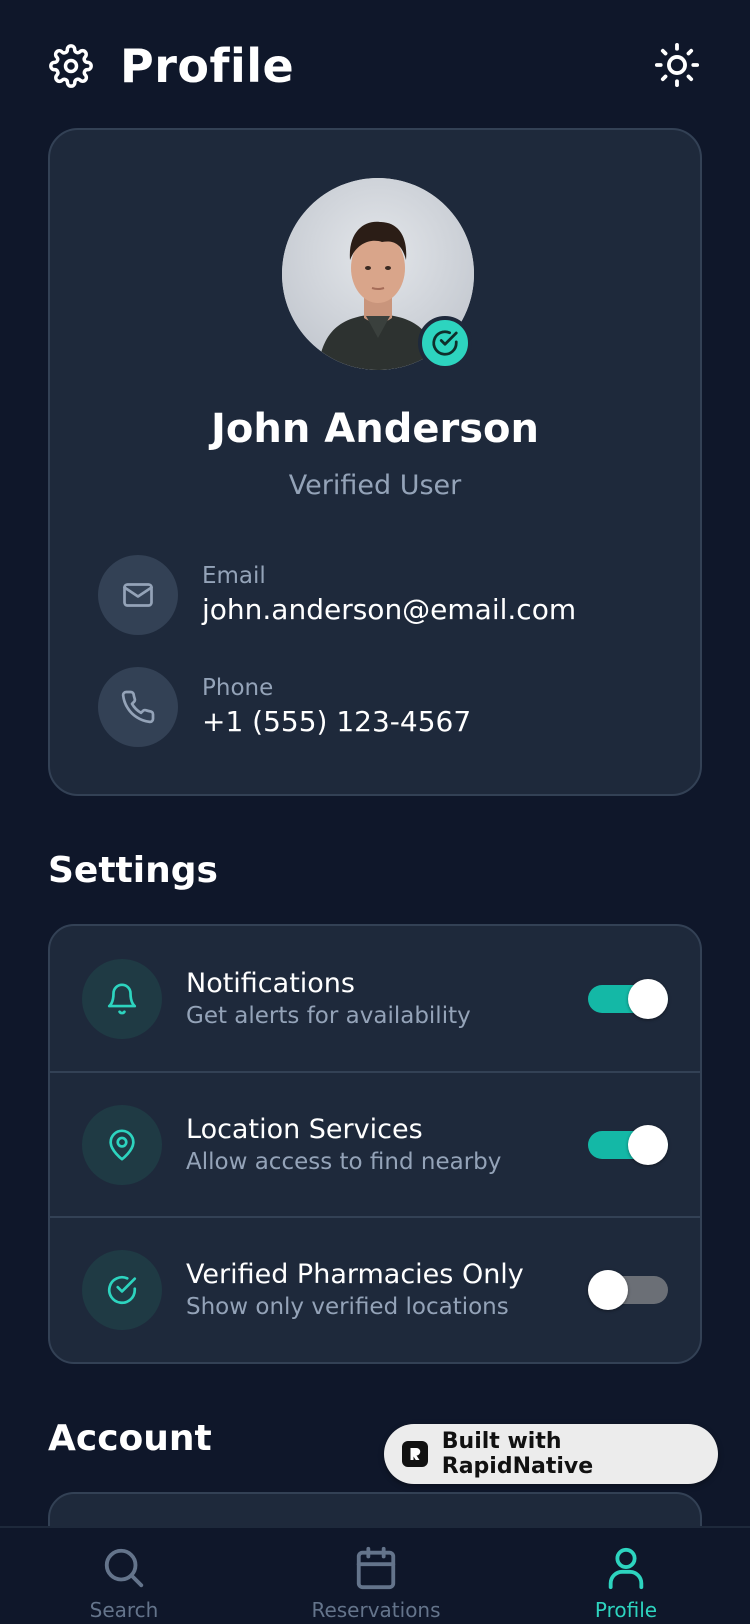 Image resolution: width=750 pixels, height=1624 pixels. I want to click on calendar-icon, so click(376, 1568).